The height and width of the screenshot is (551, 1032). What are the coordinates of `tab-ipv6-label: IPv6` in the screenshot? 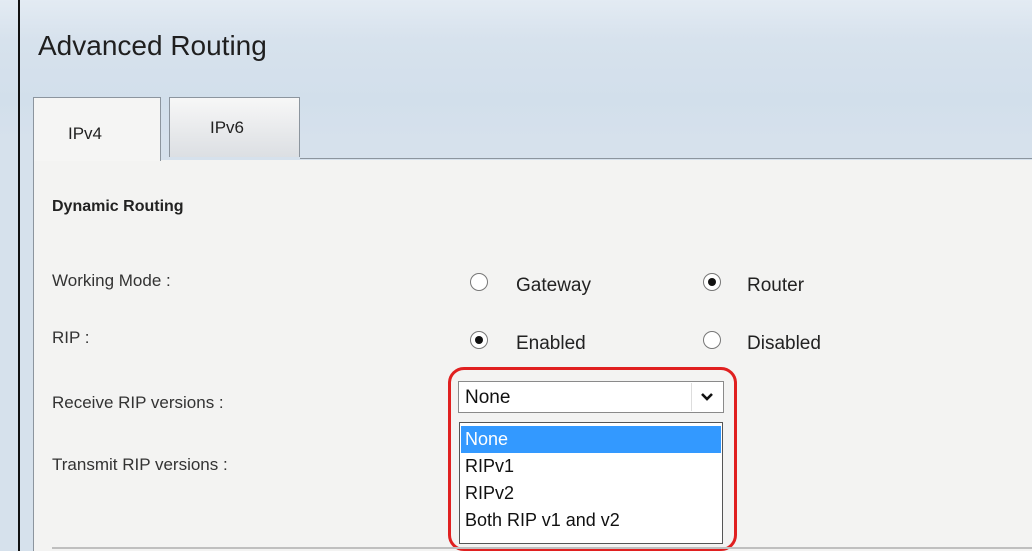 It's located at (227, 127).